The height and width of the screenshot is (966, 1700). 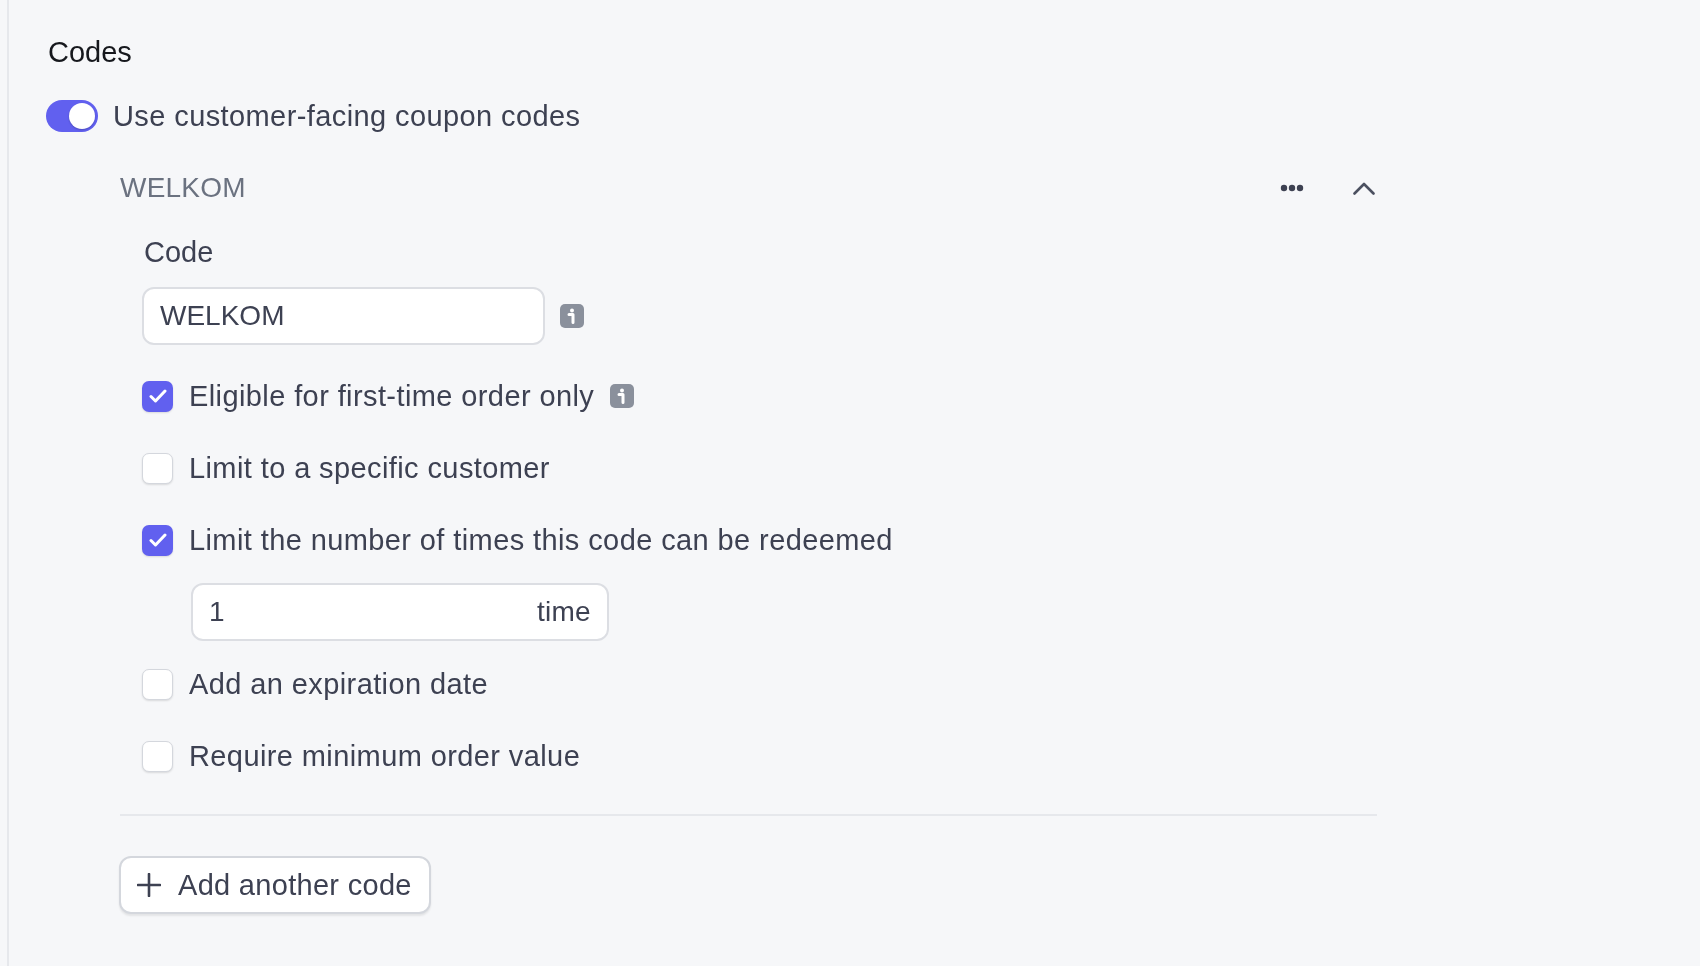 I want to click on unit-label: time, so click(x=563, y=612).